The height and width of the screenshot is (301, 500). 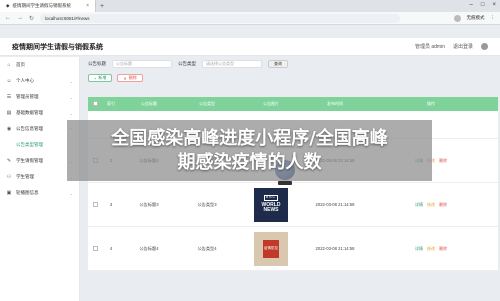 What do you see at coordinates (124, 63) in the screenshot?
I see `title-filter-placeholder: 公告标题` at bounding box center [124, 63].